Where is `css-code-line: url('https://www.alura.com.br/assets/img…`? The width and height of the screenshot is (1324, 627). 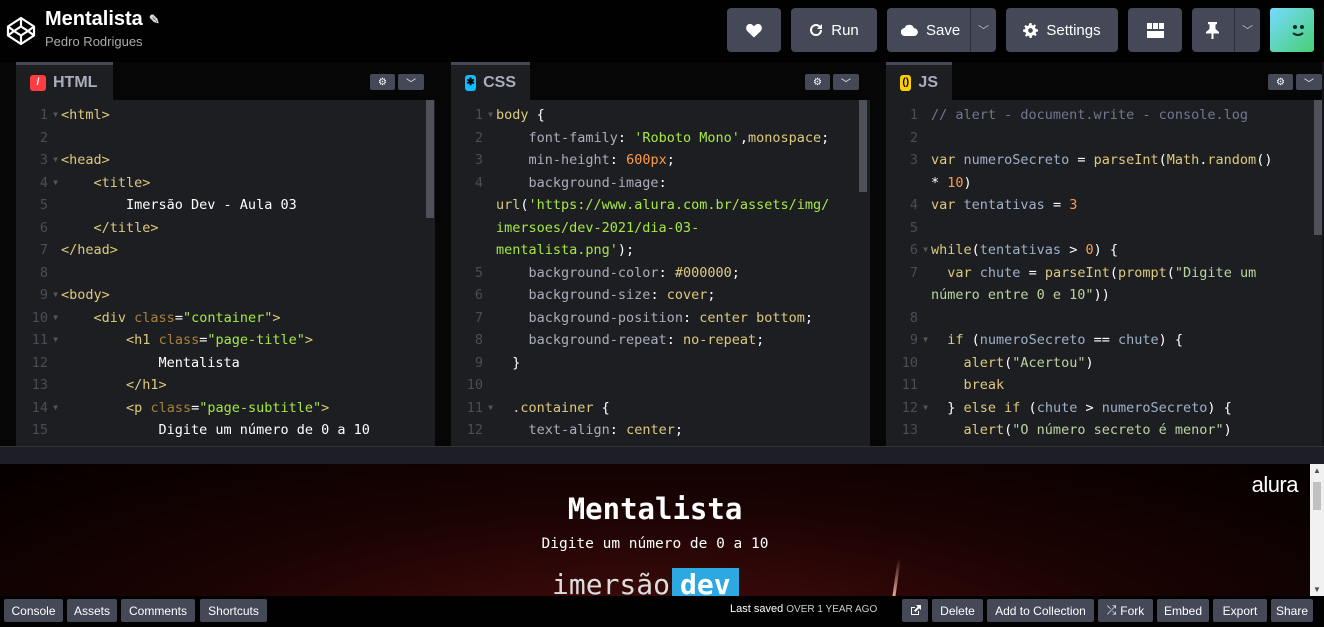
css-code-line: url('https://www.alura.com.br/assets/img… is located at coordinates (660, 205).